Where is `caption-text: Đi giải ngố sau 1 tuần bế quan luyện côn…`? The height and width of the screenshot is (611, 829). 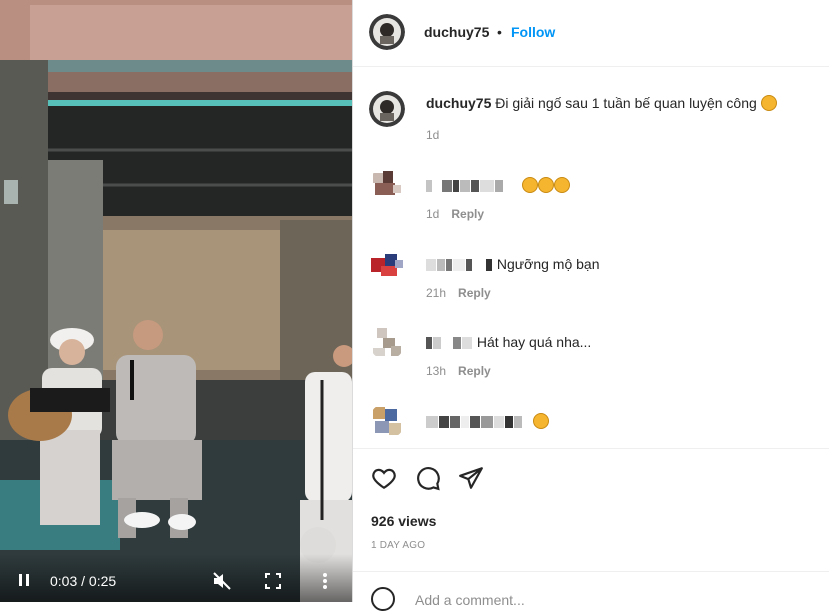
caption-text: Đi giải ngố sau 1 tuần bế quan luyện côn… is located at coordinates (626, 103).